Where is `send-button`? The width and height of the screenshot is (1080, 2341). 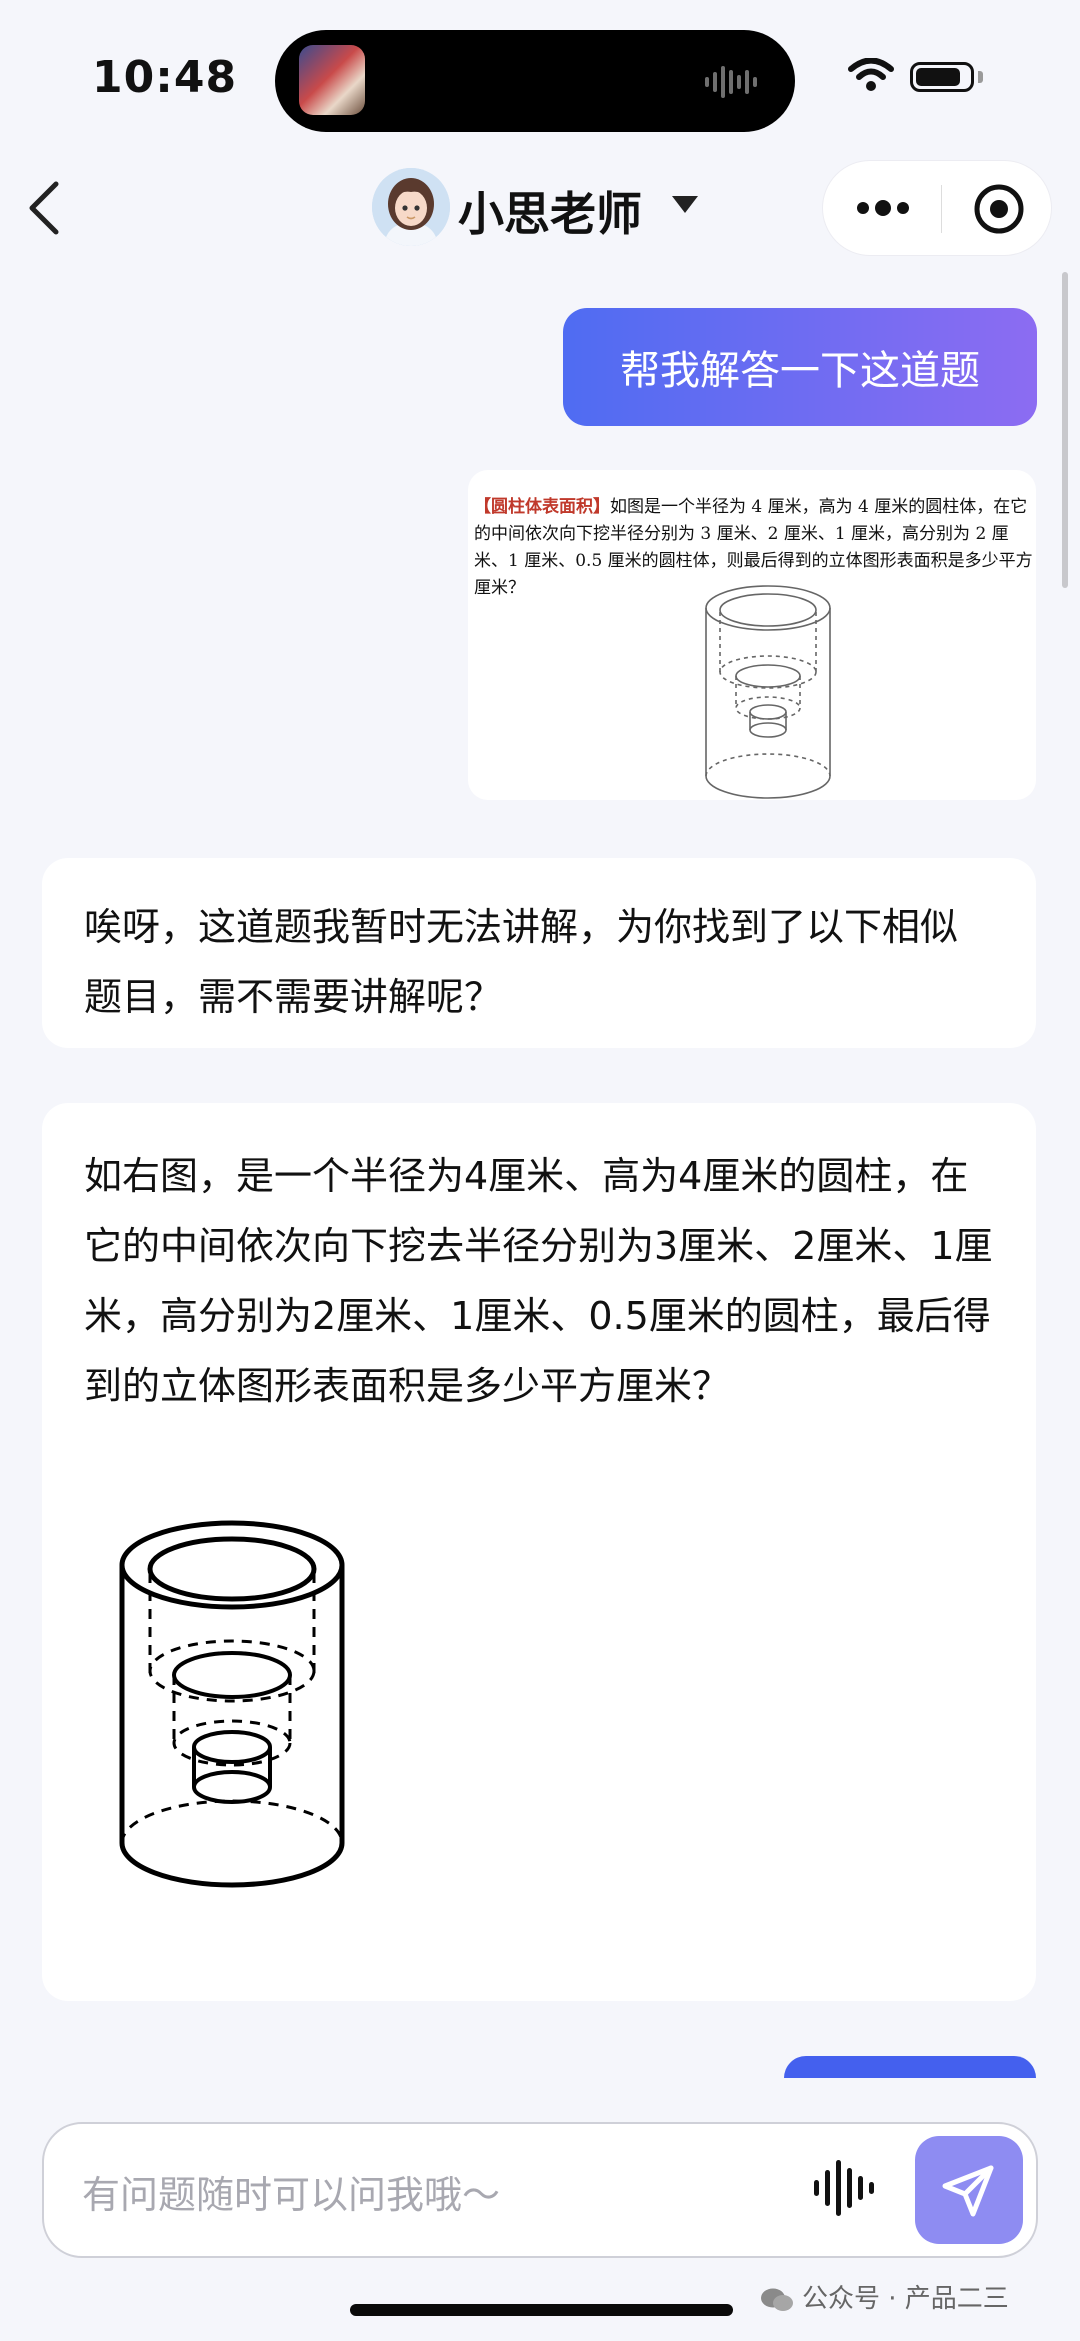 send-button is located at coordinates (969, 2190).